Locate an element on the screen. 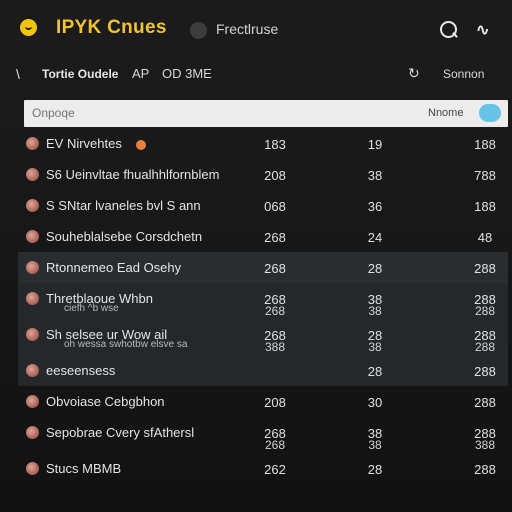 This screenshot has height=512, width=512. search-icon is located at coordinates (449, 30).